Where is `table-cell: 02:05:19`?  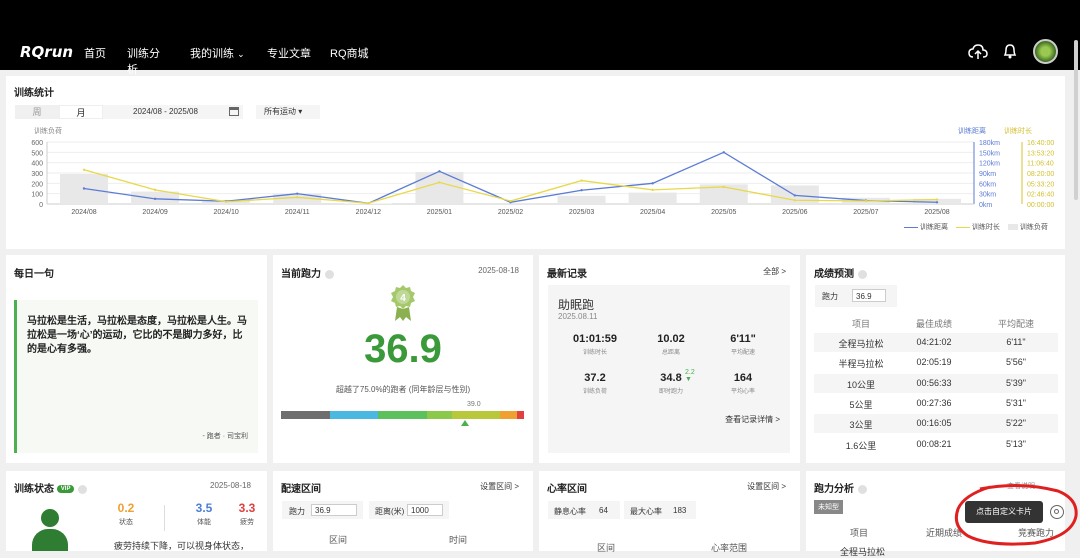 table-cell: 02:05:19 is located at coordinates (934, 362).